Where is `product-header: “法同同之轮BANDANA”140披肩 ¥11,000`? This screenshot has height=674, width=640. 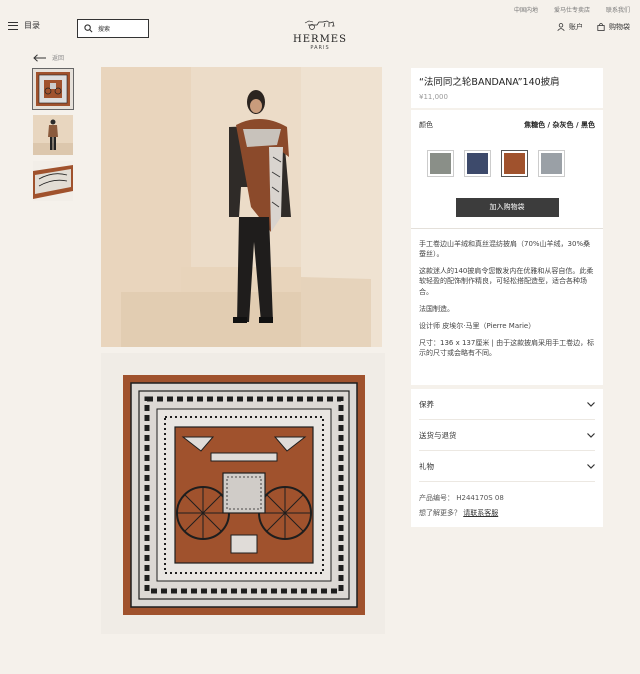 product-header: “法同同之轮BANDANA”140披肩 ¥11,000 is located at coordinates (507, 88).